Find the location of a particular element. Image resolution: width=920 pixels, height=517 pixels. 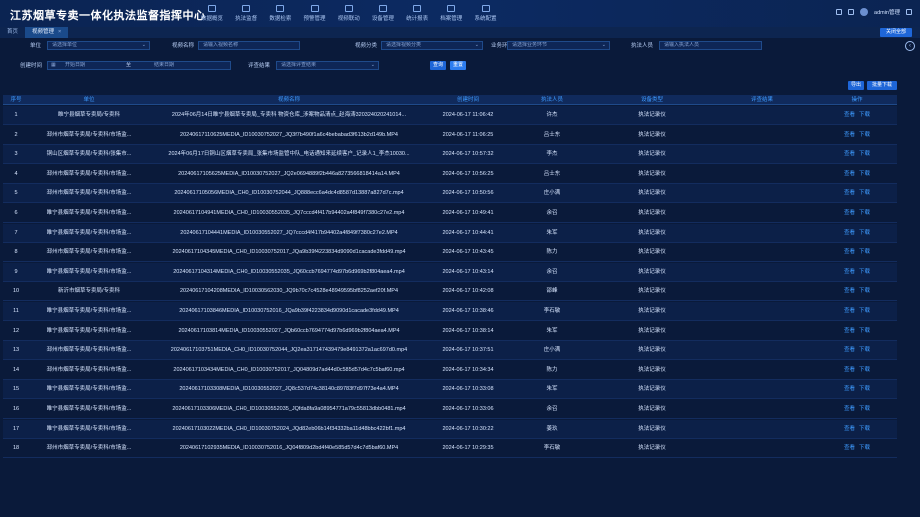

review-result-select: 请选择评查结果 ⌄ is located at coordinates (327, 65).